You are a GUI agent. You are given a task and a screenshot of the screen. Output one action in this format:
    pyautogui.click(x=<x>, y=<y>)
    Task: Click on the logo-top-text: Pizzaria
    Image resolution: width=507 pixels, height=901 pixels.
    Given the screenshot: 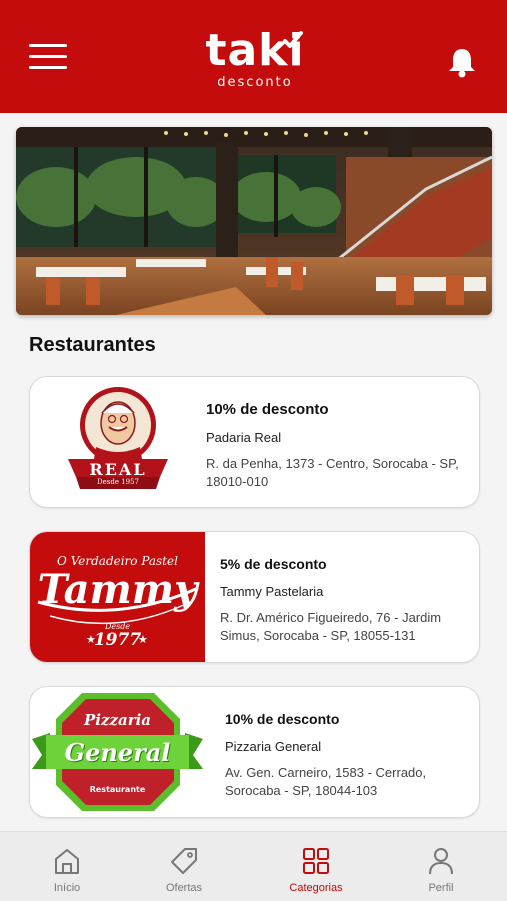 What is the action you would take?
    pyautogui.click(x=117, y=720)
    